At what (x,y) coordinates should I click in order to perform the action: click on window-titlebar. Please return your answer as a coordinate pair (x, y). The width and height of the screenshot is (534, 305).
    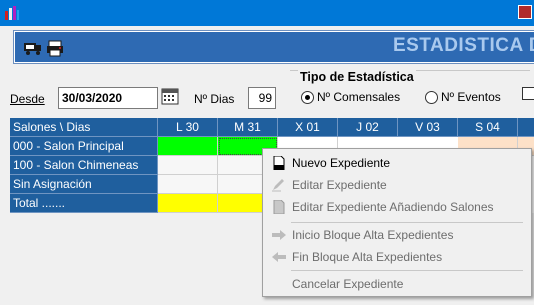
    Looking at the image, I should click on (267, 13).